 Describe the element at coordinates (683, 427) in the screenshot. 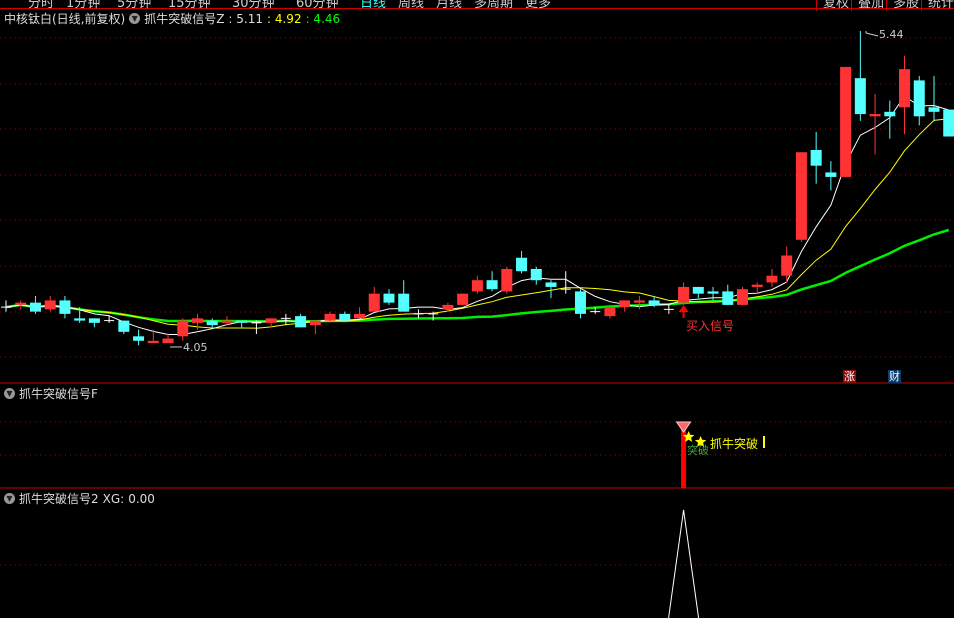

I see `gem-icon` at that location.